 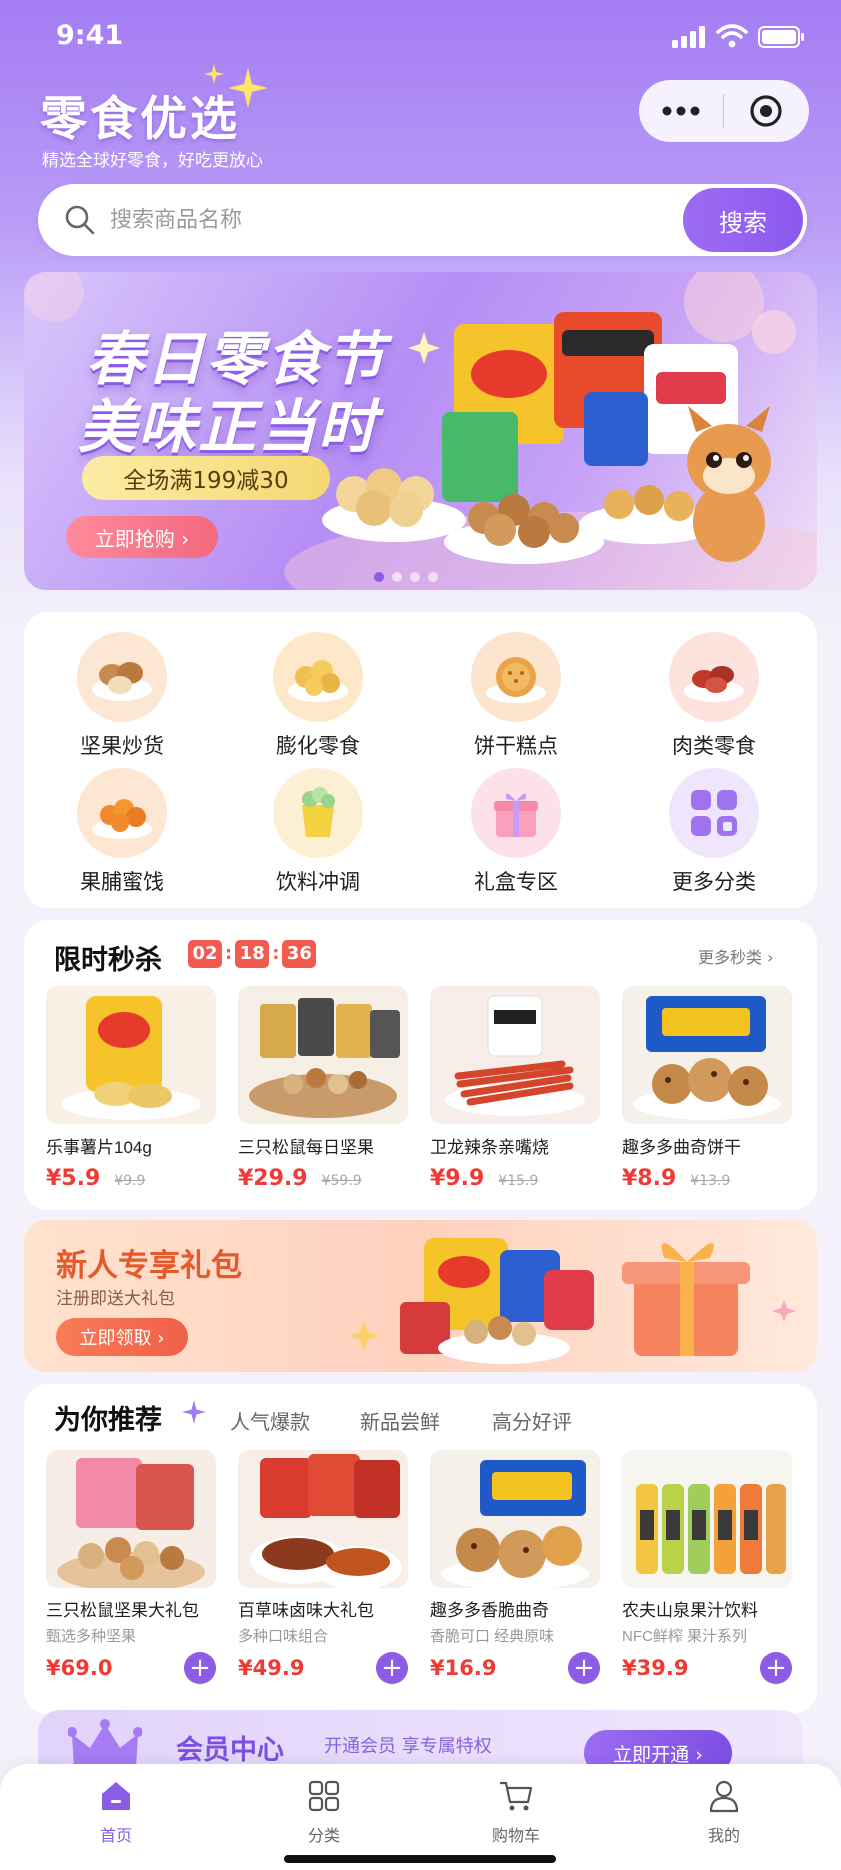 I want to click on product-original-price: ¥9.9, so click(x=130, y=1181).